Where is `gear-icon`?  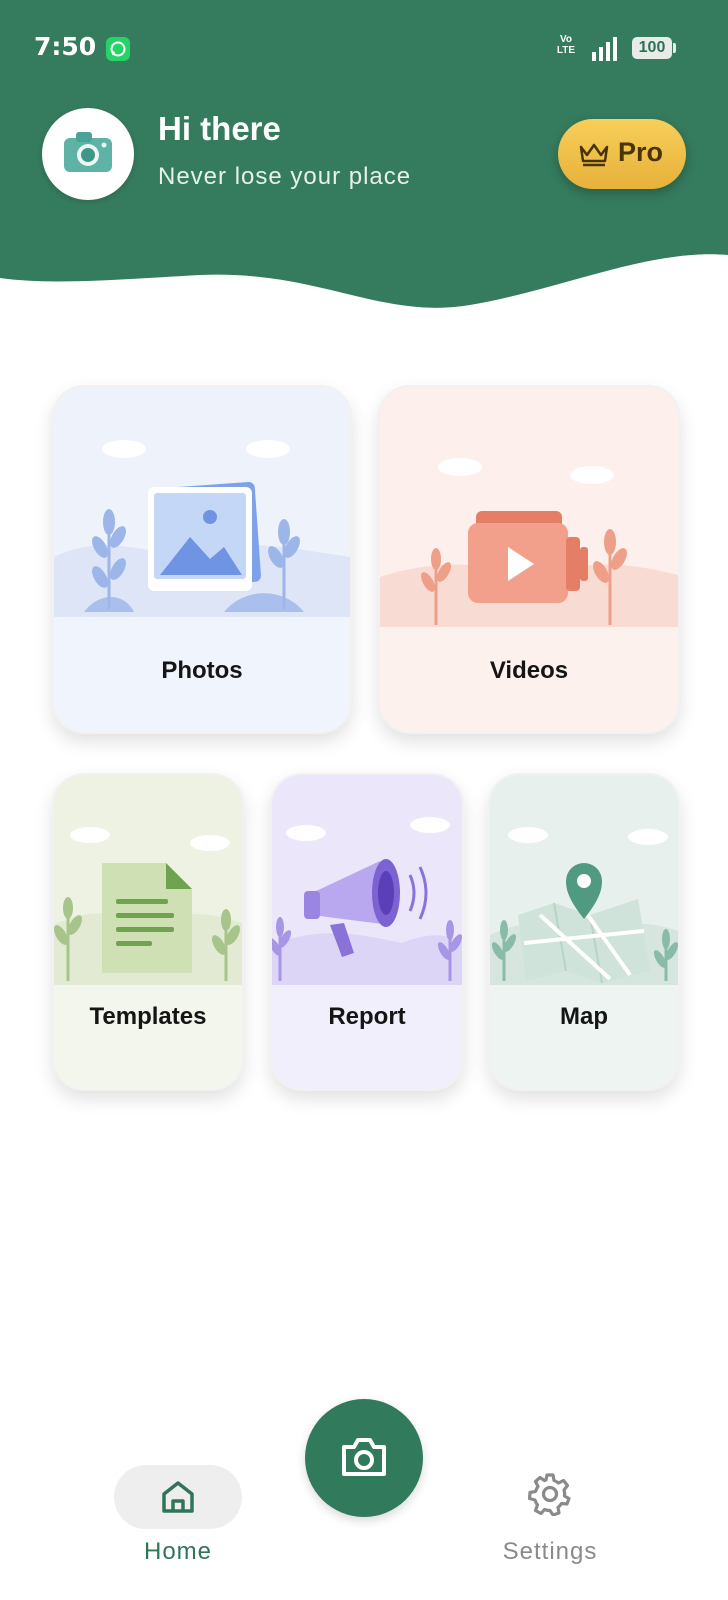 gear-icon is located at coordinates (550, 1494).